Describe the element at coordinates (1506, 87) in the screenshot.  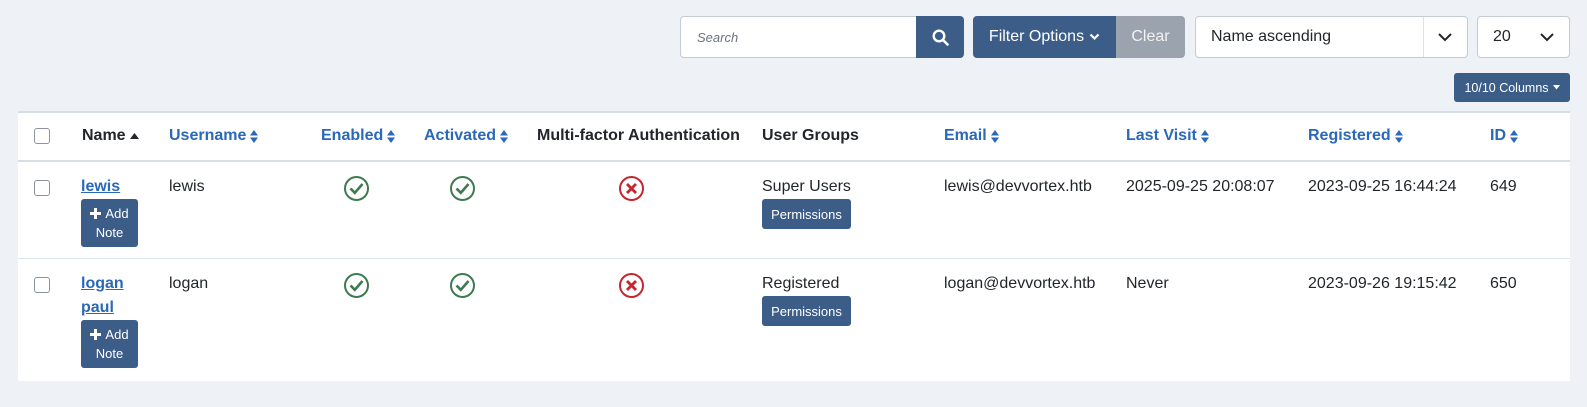
I see `columns-toggle-label: 10/10 Columns` at that location.